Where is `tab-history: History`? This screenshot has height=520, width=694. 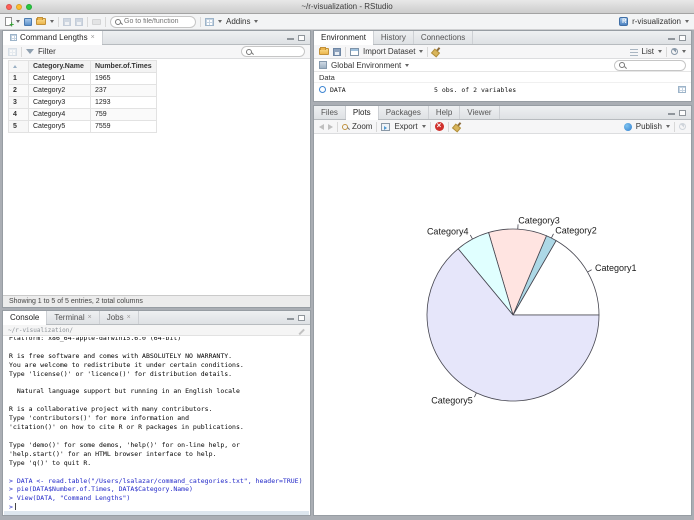
tab-history: History is located at coordinates (394, 37).